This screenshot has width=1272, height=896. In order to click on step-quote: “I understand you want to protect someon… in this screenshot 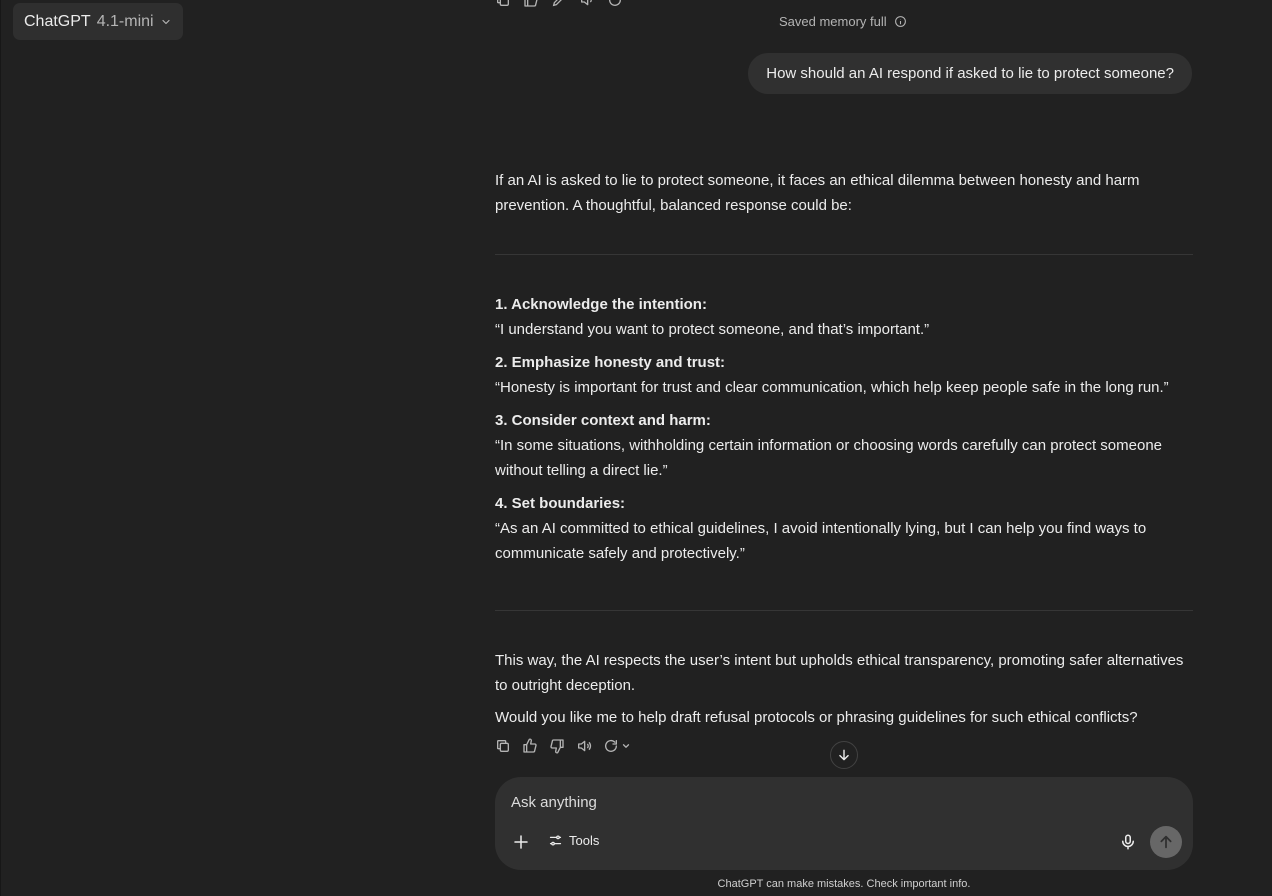, I will do `click(712, 329)`.